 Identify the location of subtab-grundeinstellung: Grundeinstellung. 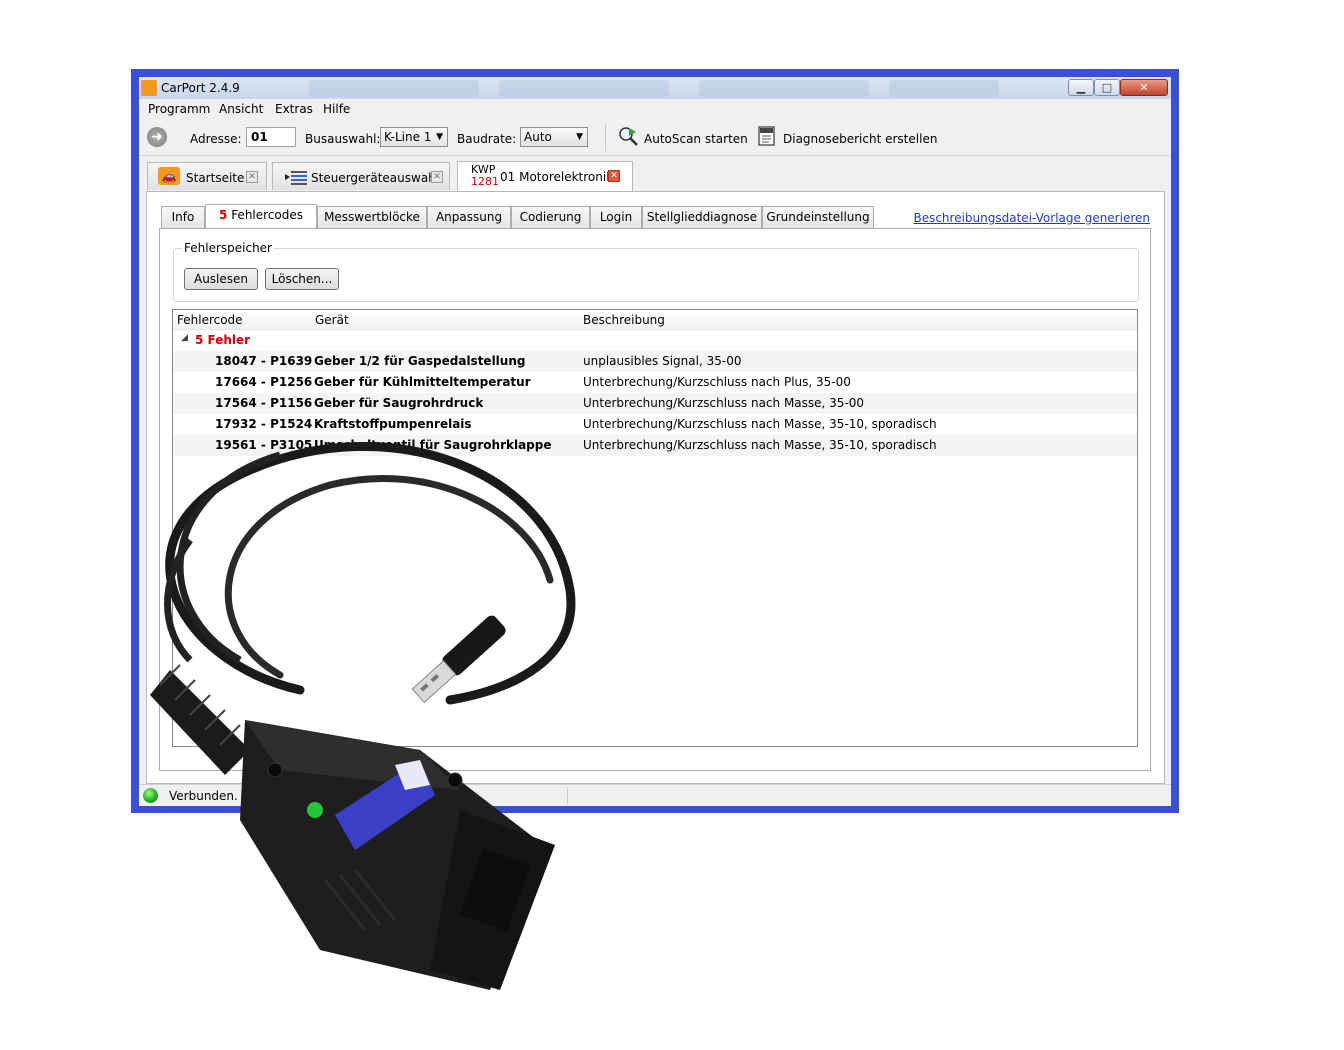
(818, 217).